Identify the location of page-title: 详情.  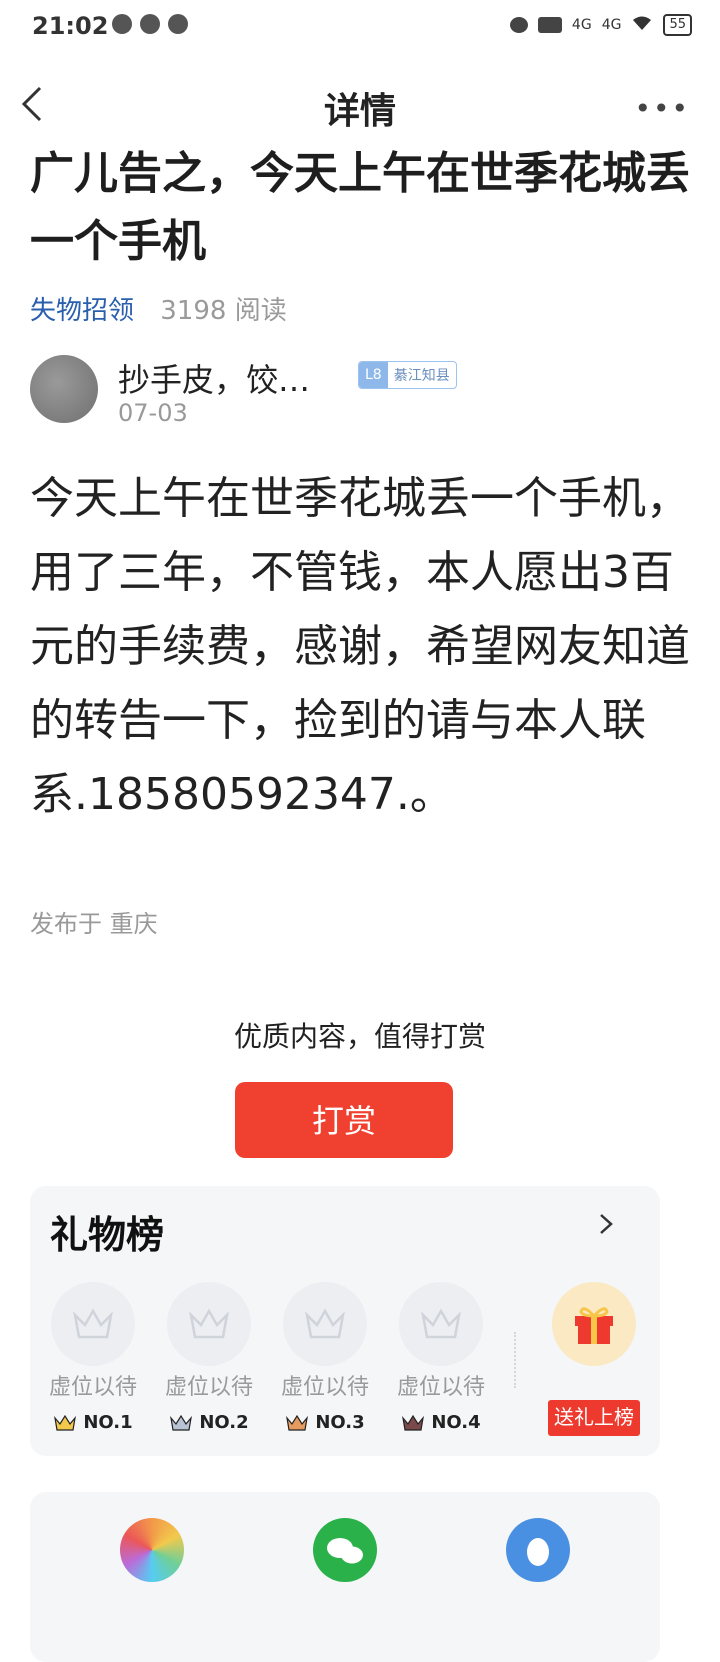
(359, 111).